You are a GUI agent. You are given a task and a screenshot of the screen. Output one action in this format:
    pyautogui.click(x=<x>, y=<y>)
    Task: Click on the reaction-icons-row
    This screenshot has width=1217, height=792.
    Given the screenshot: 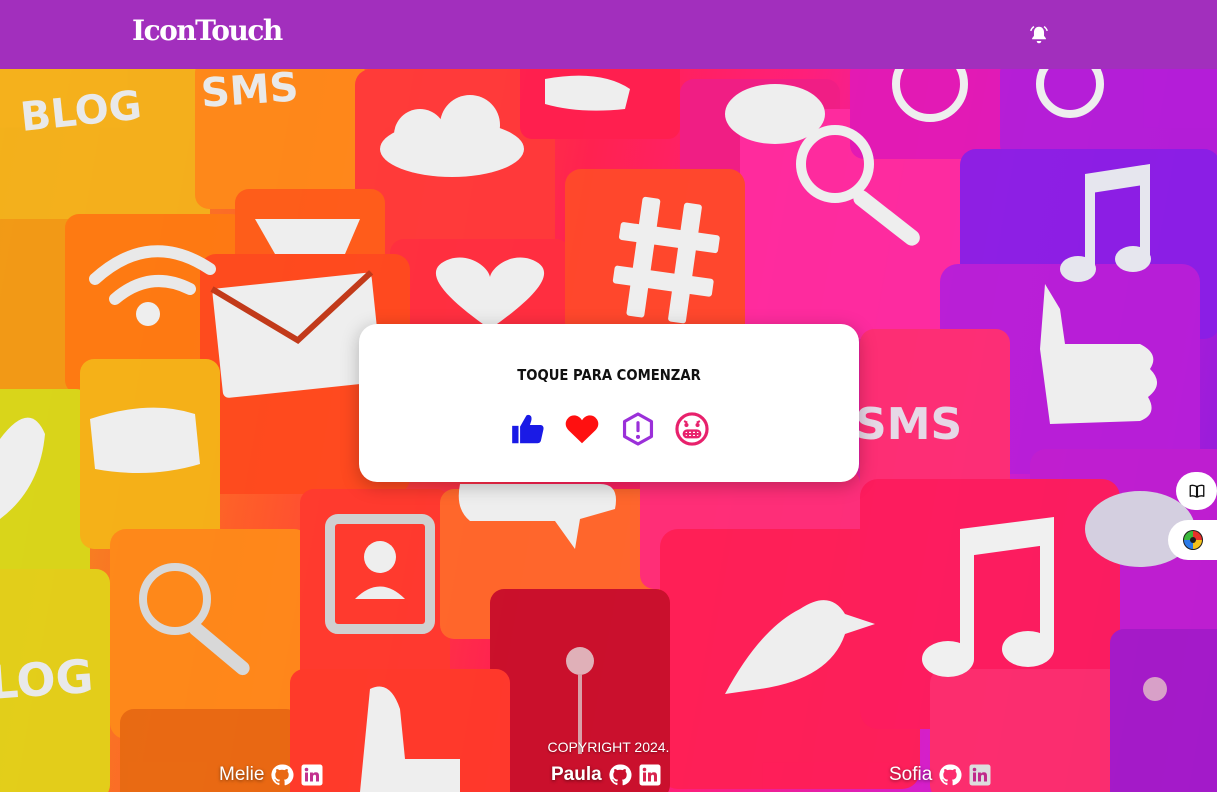 What is the action you would take?
    pyautogui.click(x=614, y=429)
    